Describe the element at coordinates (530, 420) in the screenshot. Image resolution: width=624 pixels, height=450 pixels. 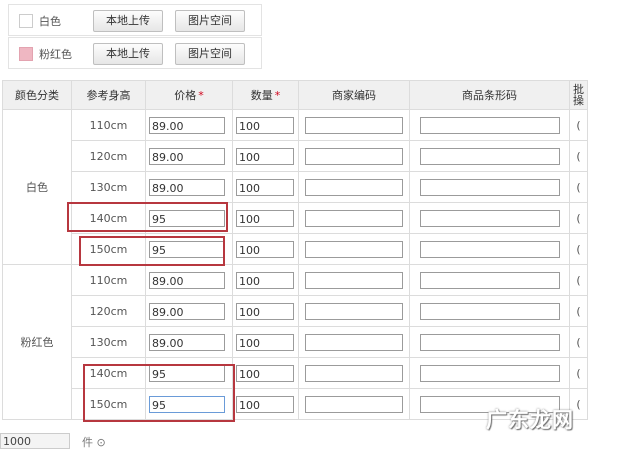
I see `watermark: 广东龙网` at that location.